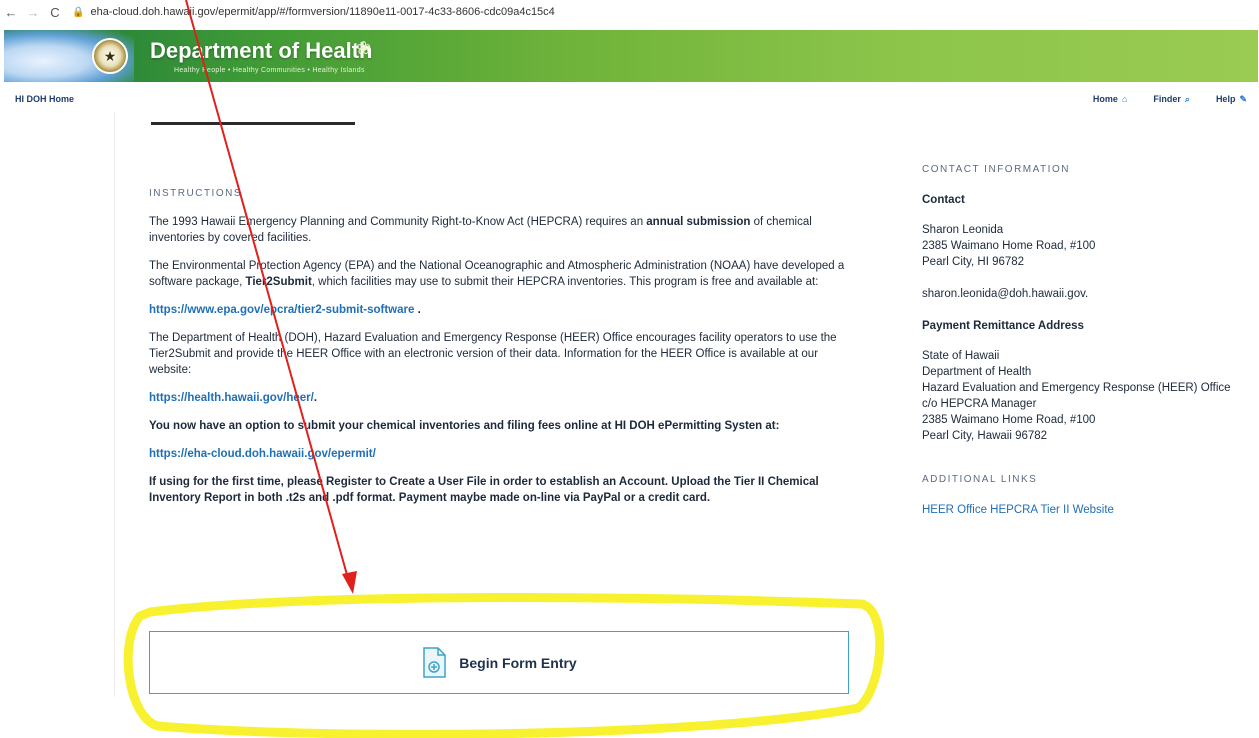 This screenshot has width=1259, height=738. I want to click on p1-bold: annual submission, so click(698, 222).